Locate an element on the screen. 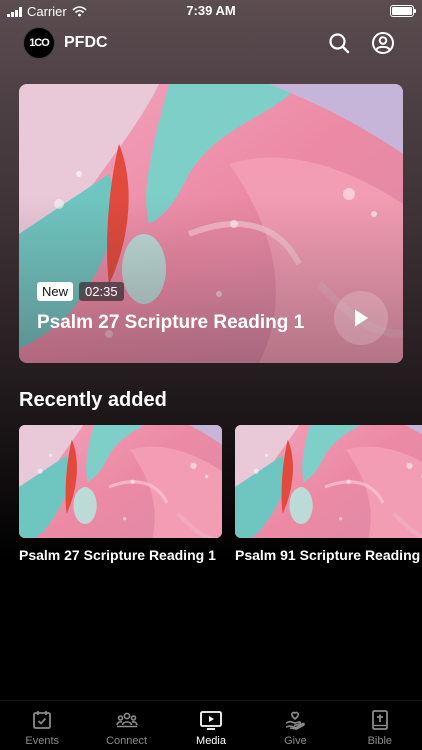  new-badge: New is located at coordinates (55, 291).